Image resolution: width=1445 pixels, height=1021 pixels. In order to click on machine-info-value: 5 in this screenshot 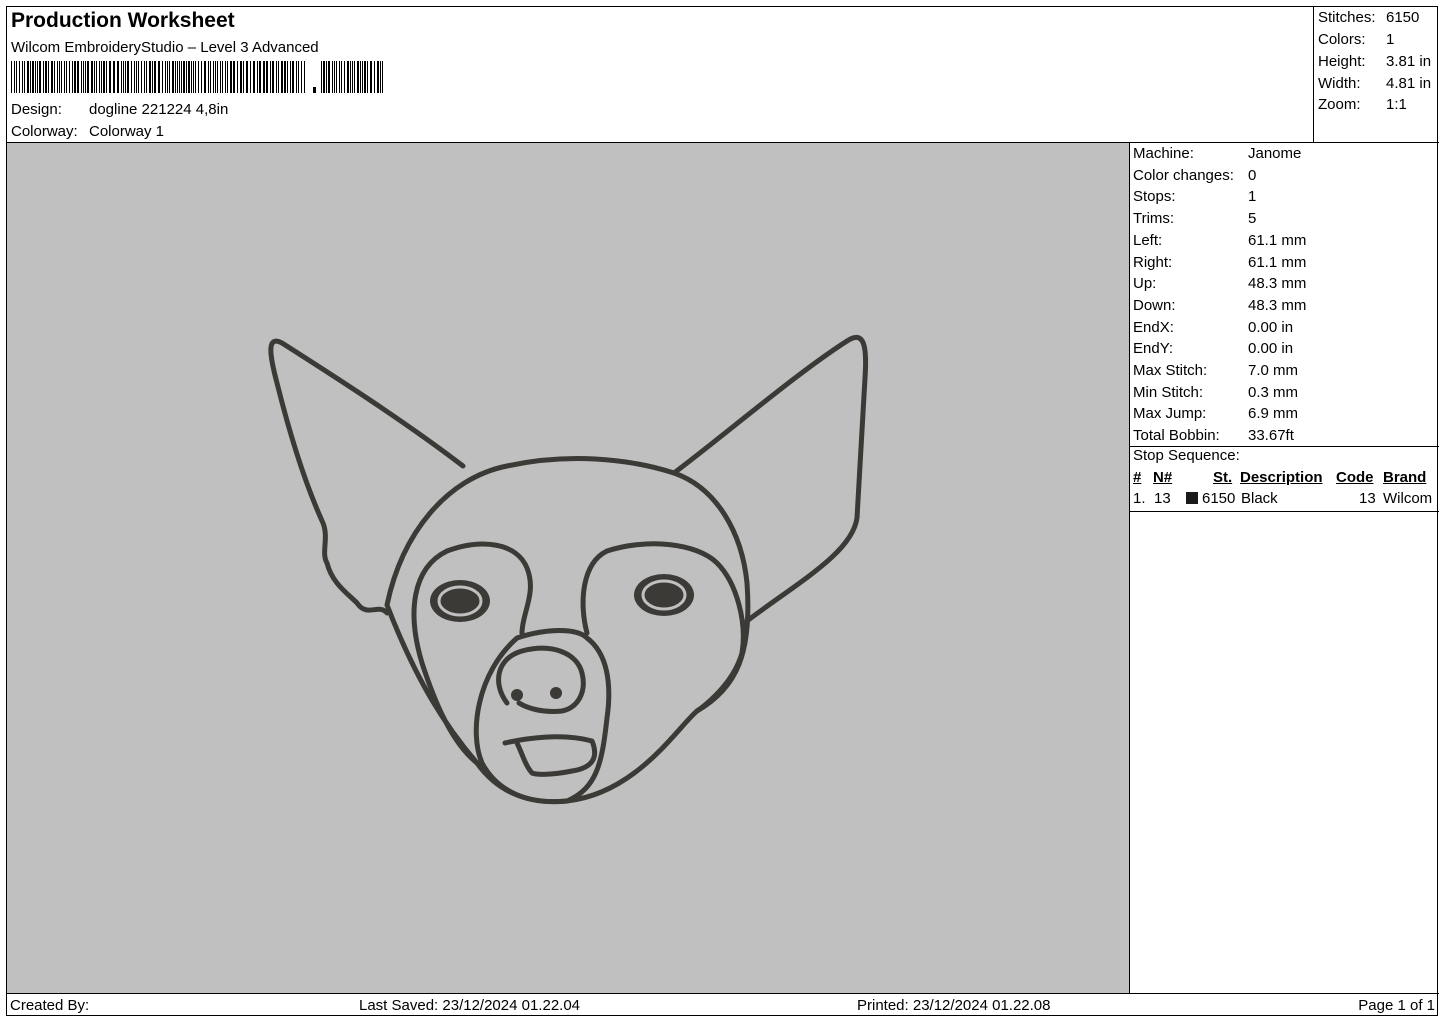, I will do `click(1252, 219)`.